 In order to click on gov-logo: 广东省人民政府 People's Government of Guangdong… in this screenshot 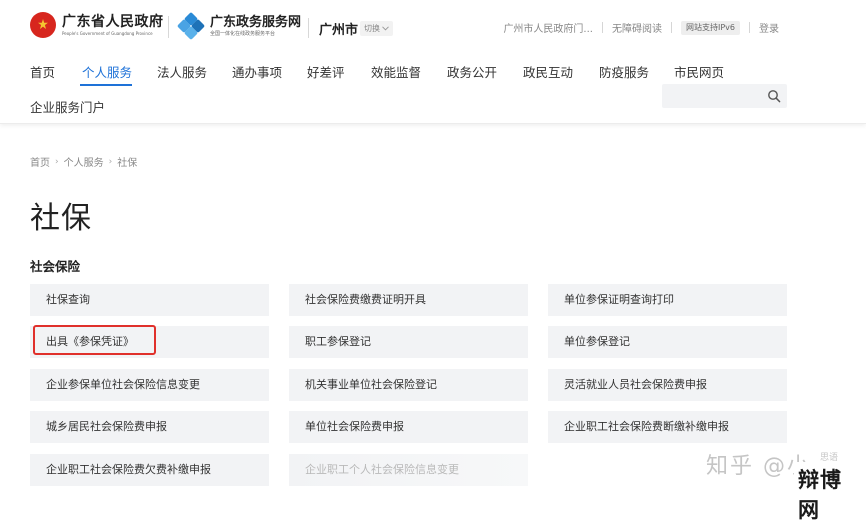, I will do `click(97, 25)`.